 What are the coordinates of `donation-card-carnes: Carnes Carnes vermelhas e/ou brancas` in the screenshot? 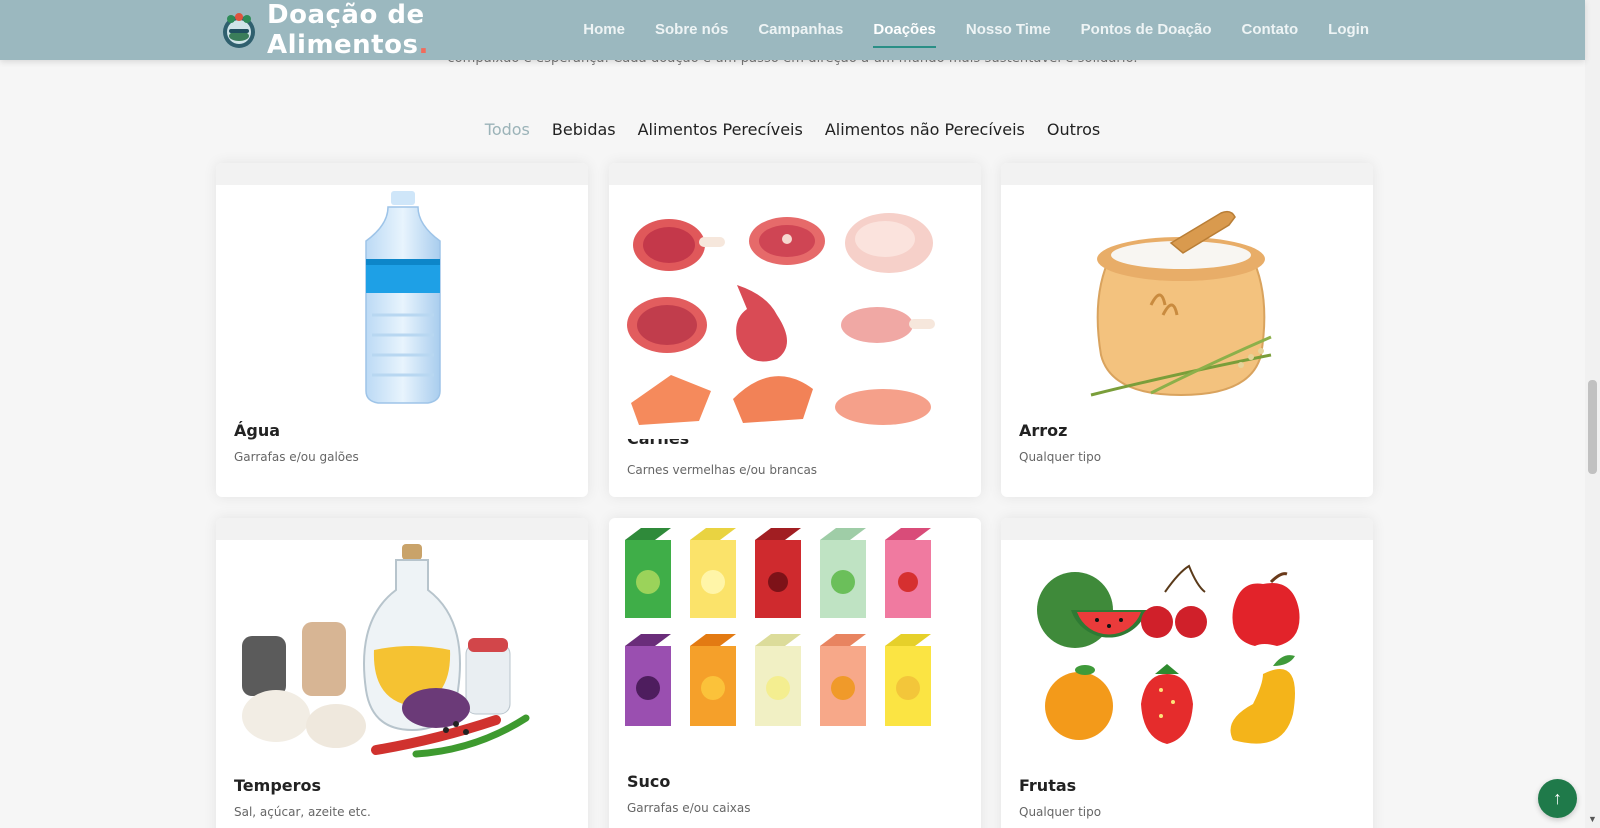 It's located at (795, 330).